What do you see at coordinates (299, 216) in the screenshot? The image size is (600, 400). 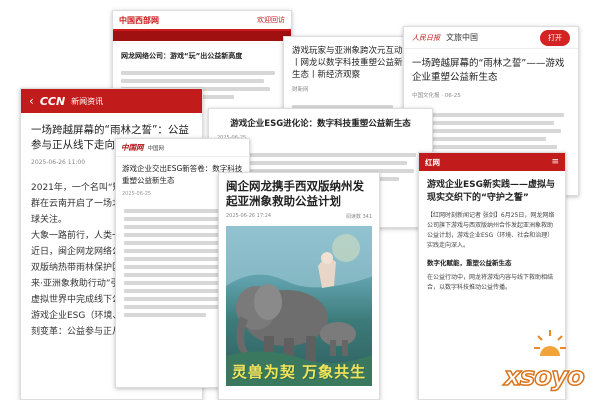 I see `article-meta: 2025-06-26 17:24 阅读数 341` at bounding box center [299, 216].